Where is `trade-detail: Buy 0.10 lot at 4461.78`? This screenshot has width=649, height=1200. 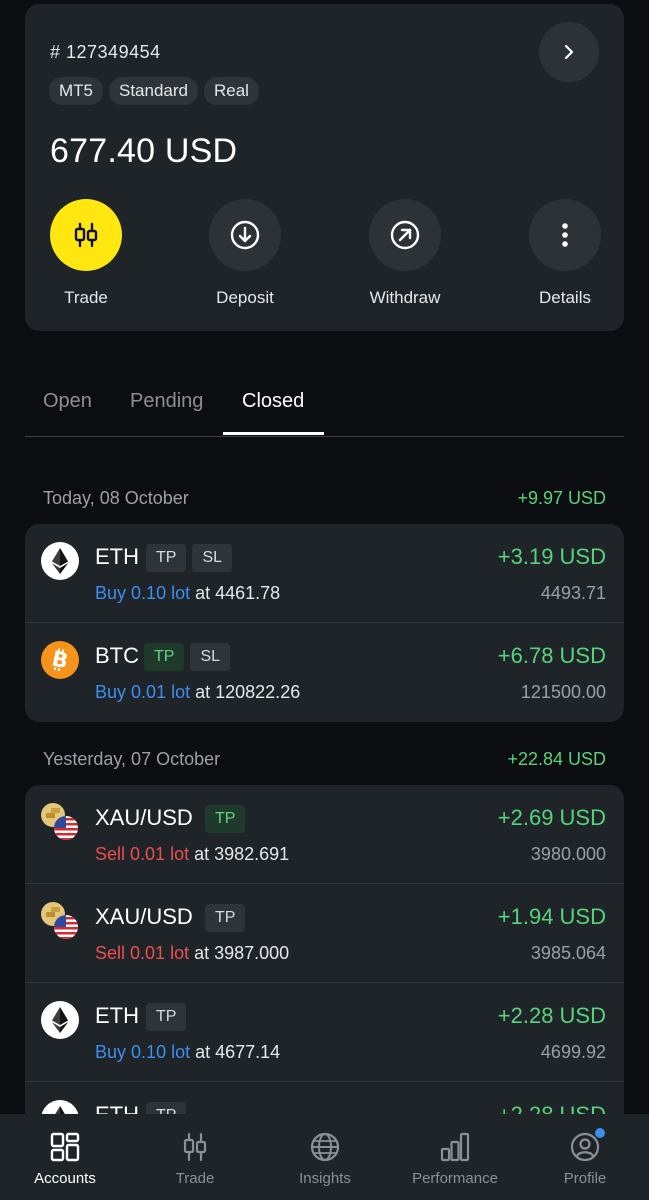
trade-detail: Buy 0.10 lot at 4461.78 is located at coordinates (187, 593).